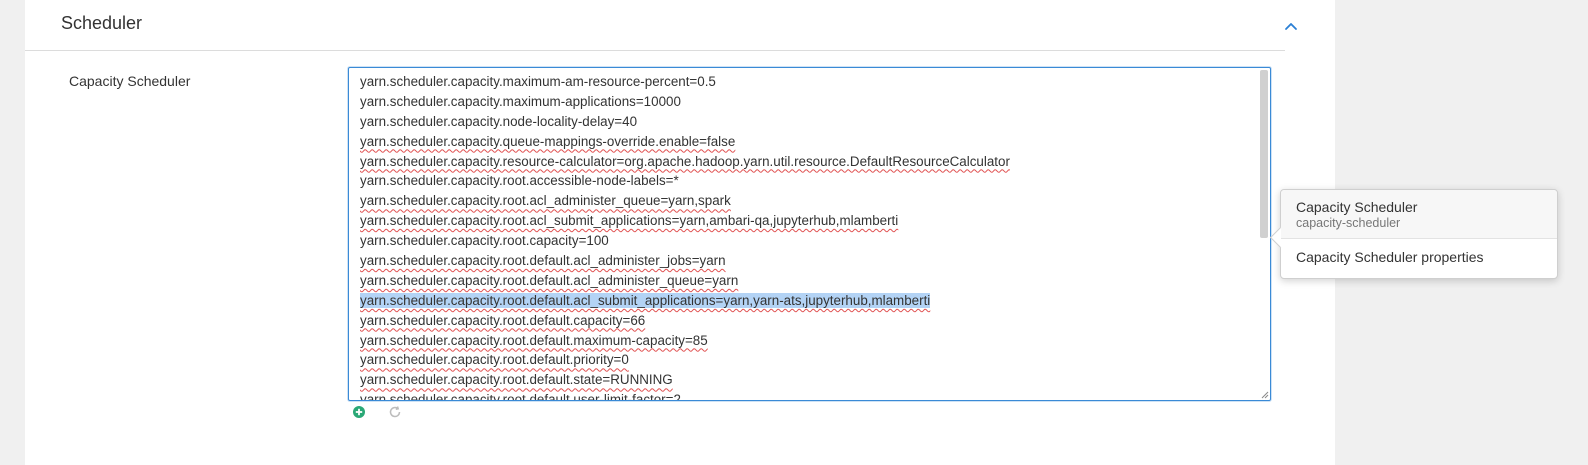 The width and height of the screenshot is (1588, 465). I want to click on resize-handle-icon, so click(1265, 395).